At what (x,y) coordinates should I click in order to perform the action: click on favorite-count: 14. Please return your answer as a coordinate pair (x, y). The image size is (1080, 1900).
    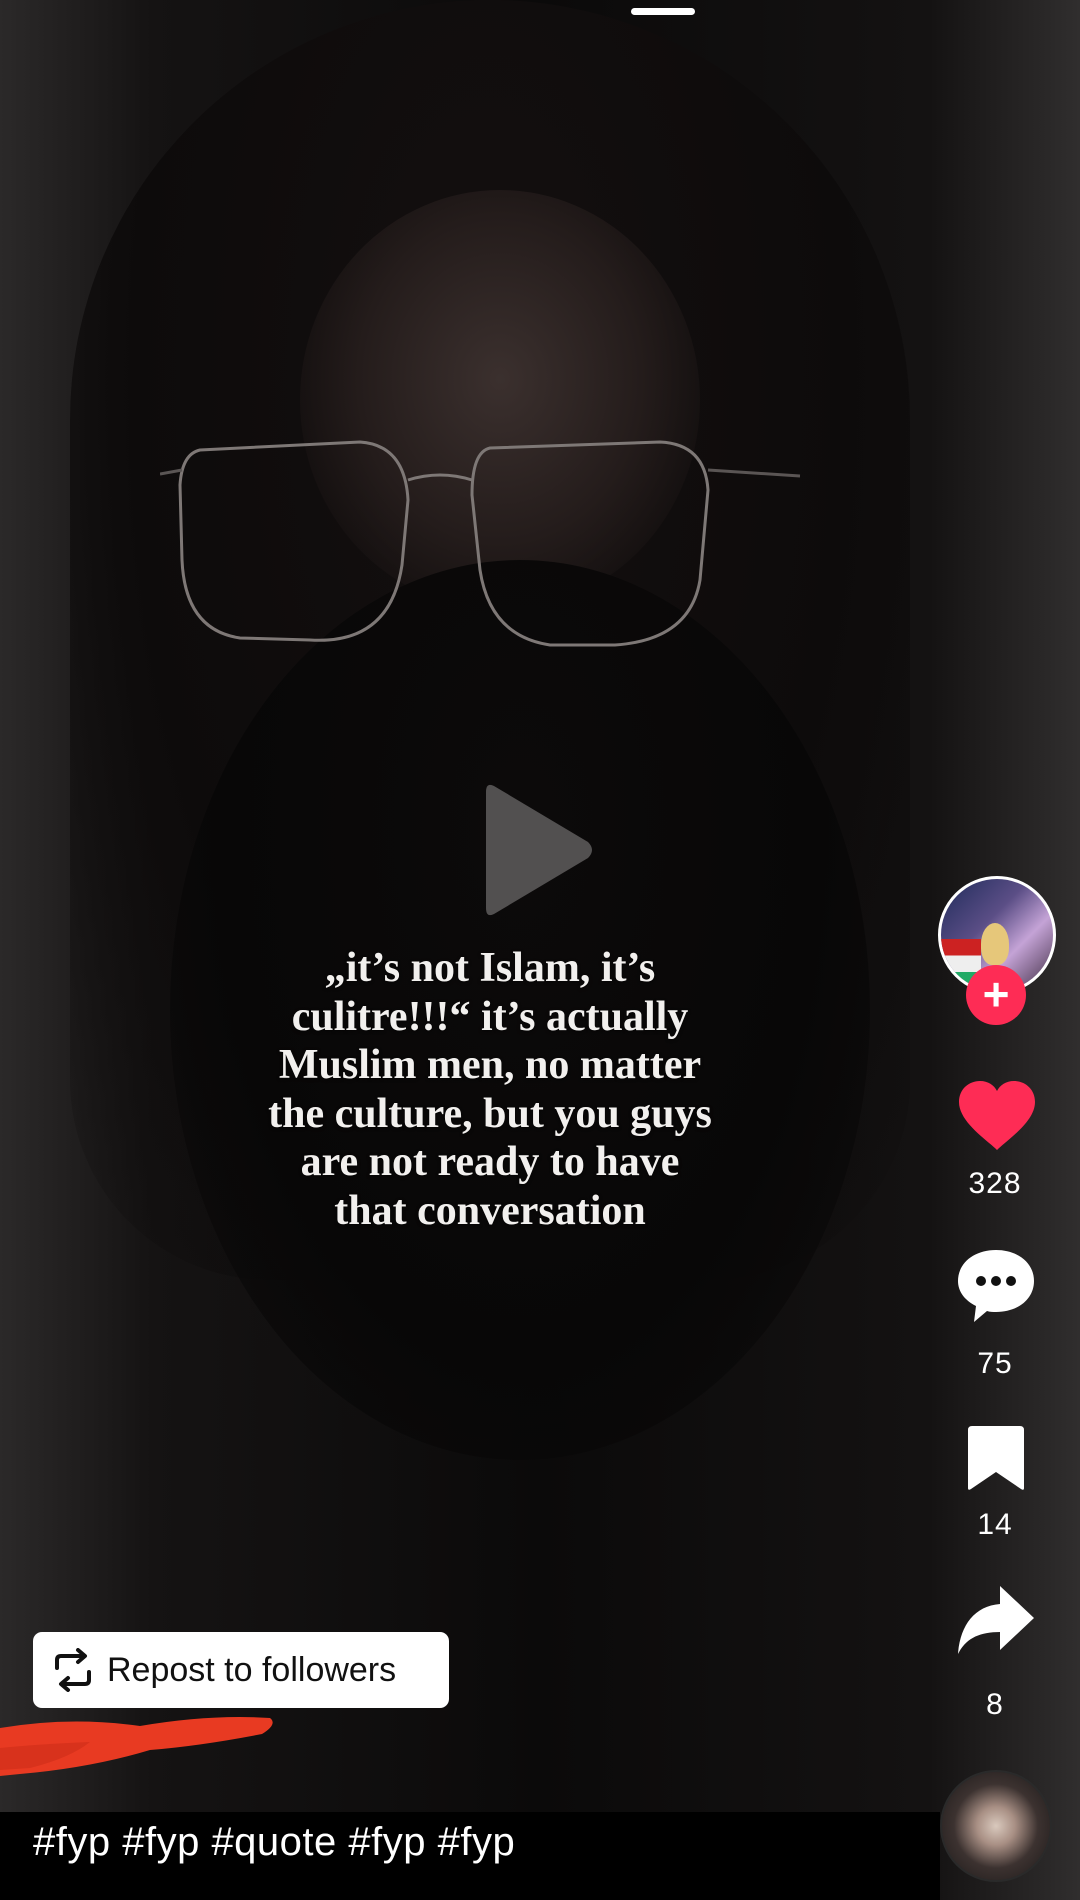
    Looking at the image, I should click on (995, 1524).